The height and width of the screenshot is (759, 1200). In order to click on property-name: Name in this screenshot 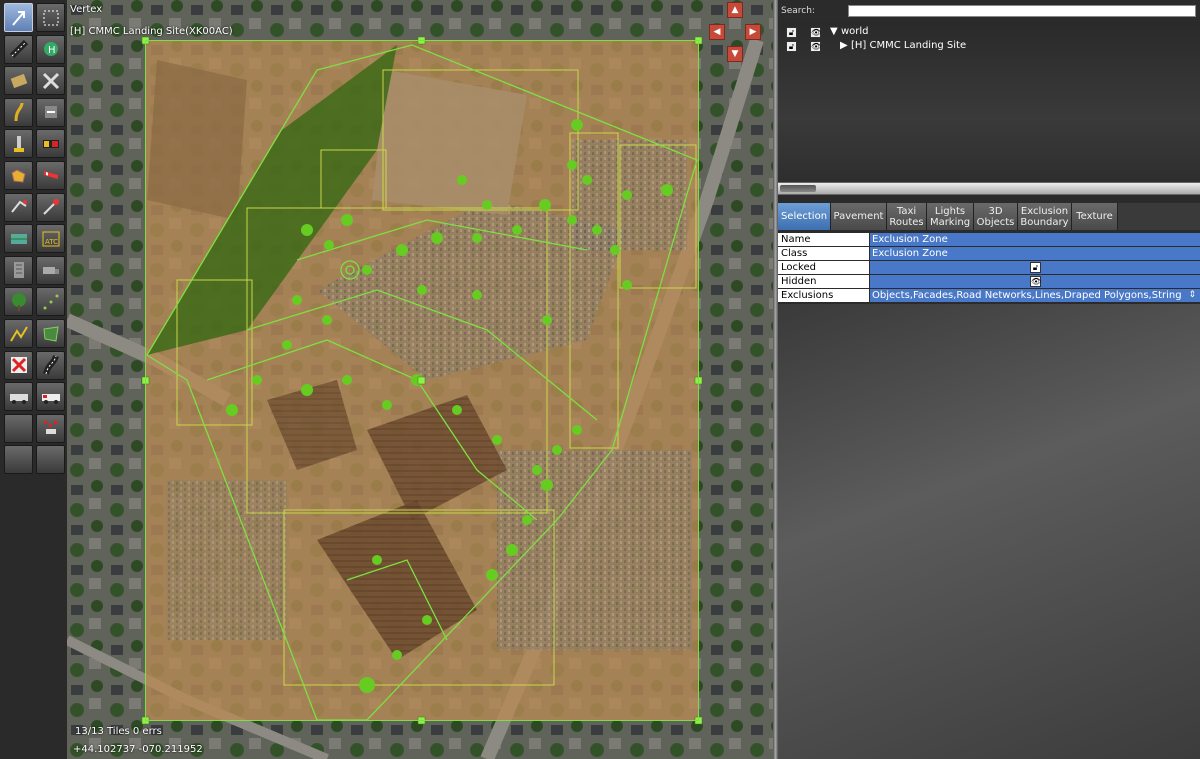, I will do `click(823, 239)`.